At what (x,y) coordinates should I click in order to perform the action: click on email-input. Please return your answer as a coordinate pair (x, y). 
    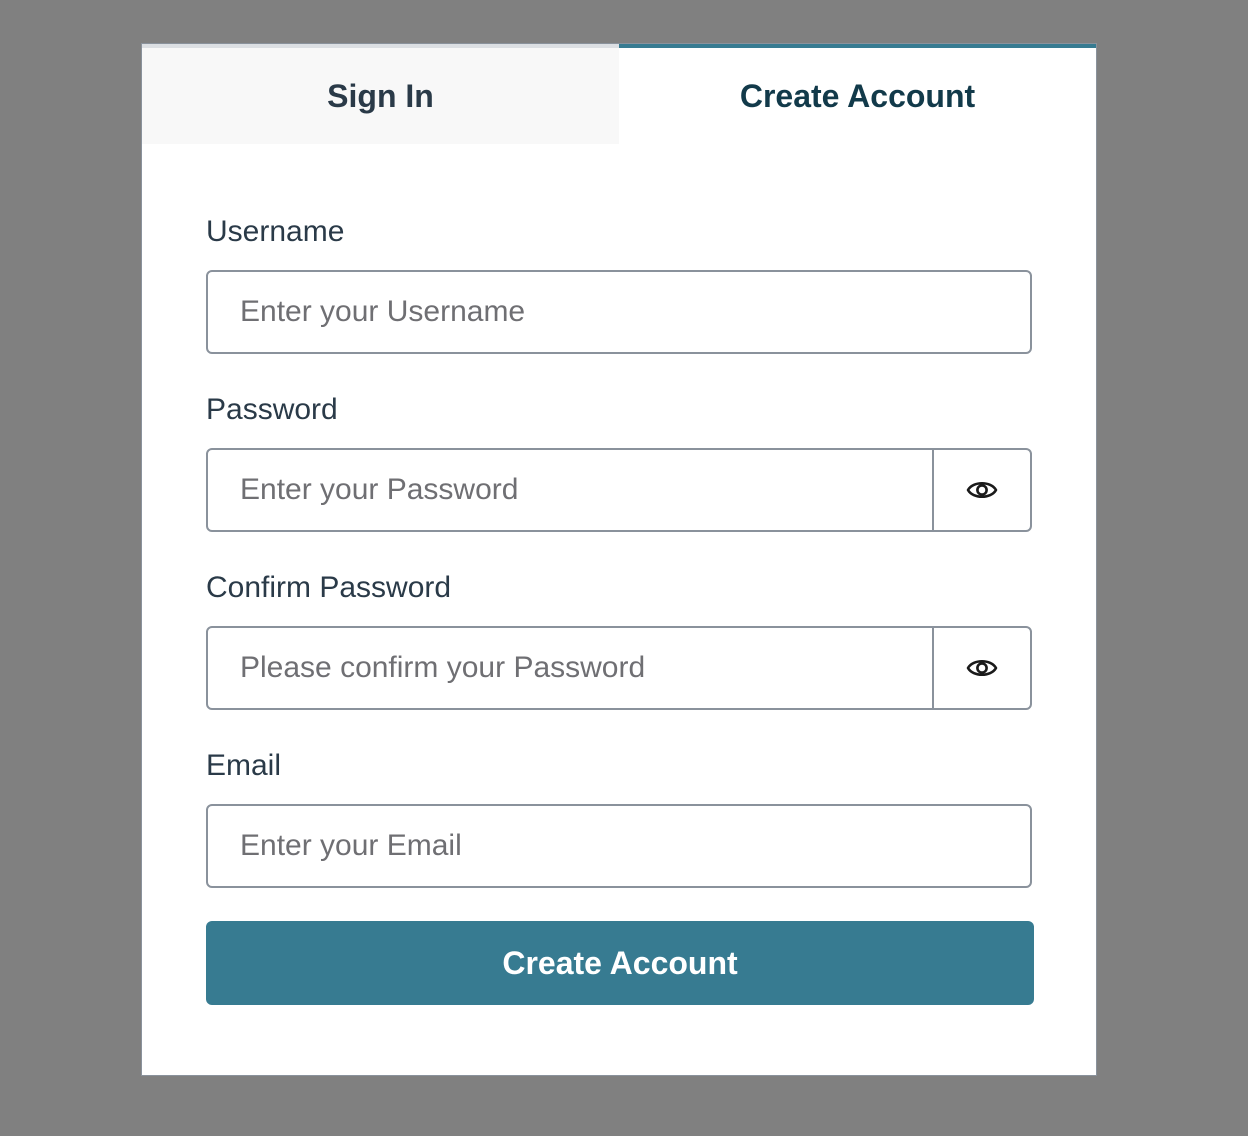
    Looking at the image, I should click on (619, 846).